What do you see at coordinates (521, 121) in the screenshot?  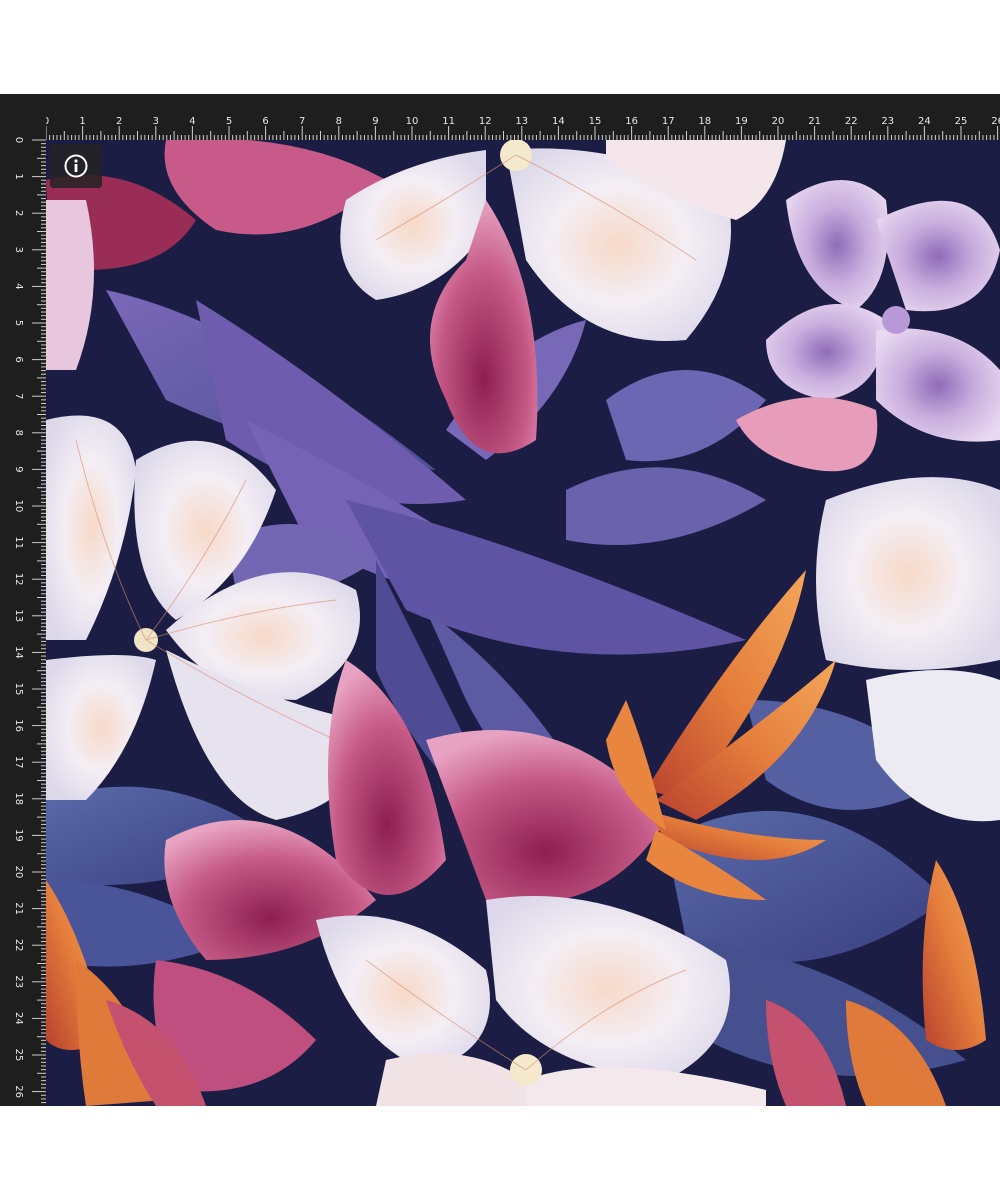 I see `top-ruler-label: 13` at bounding box center [521, 121].